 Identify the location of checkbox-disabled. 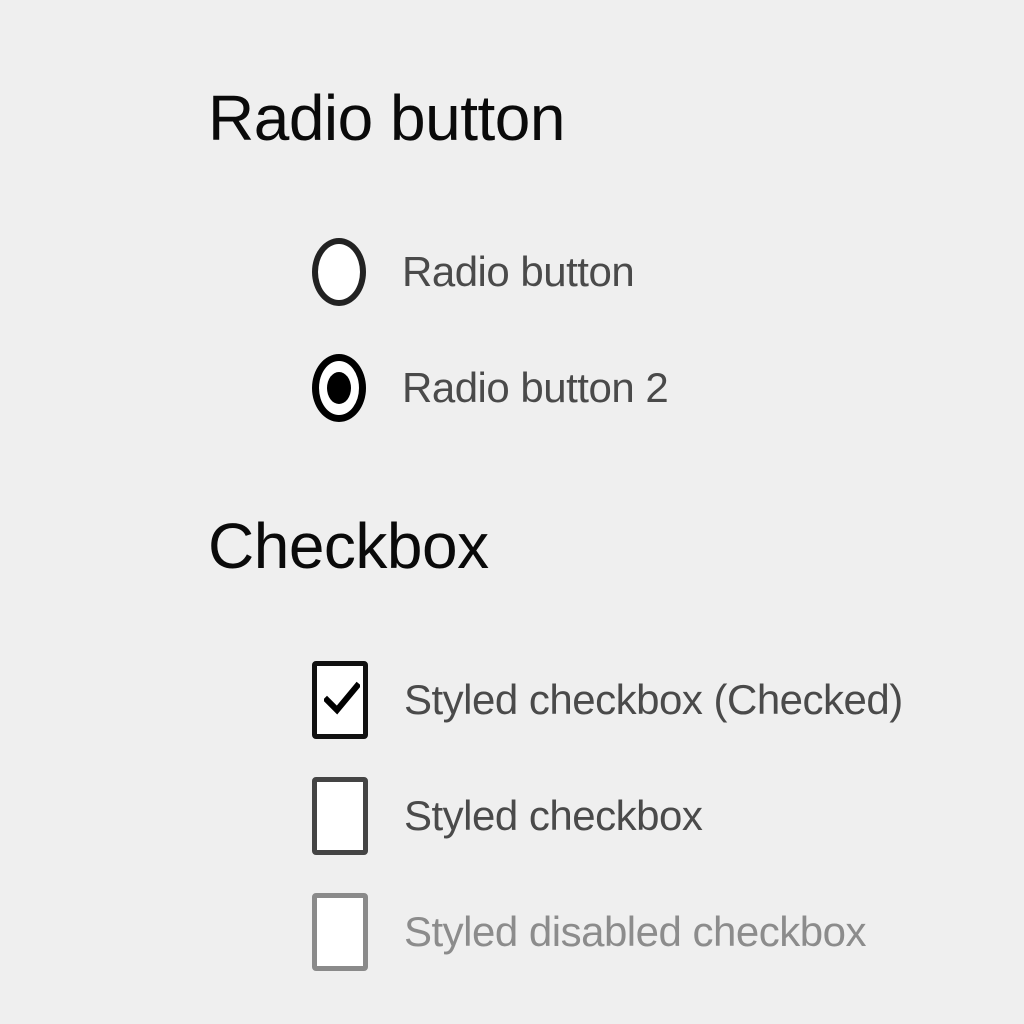
(340, 932).